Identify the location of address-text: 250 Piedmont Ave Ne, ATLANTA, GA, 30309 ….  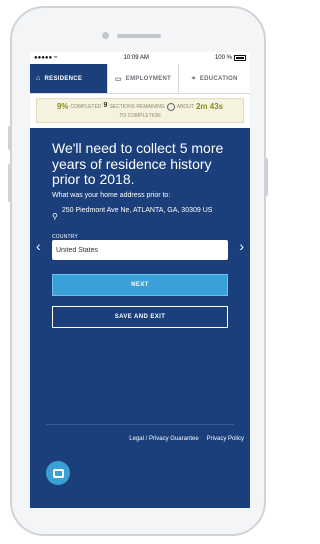
(137, 210).